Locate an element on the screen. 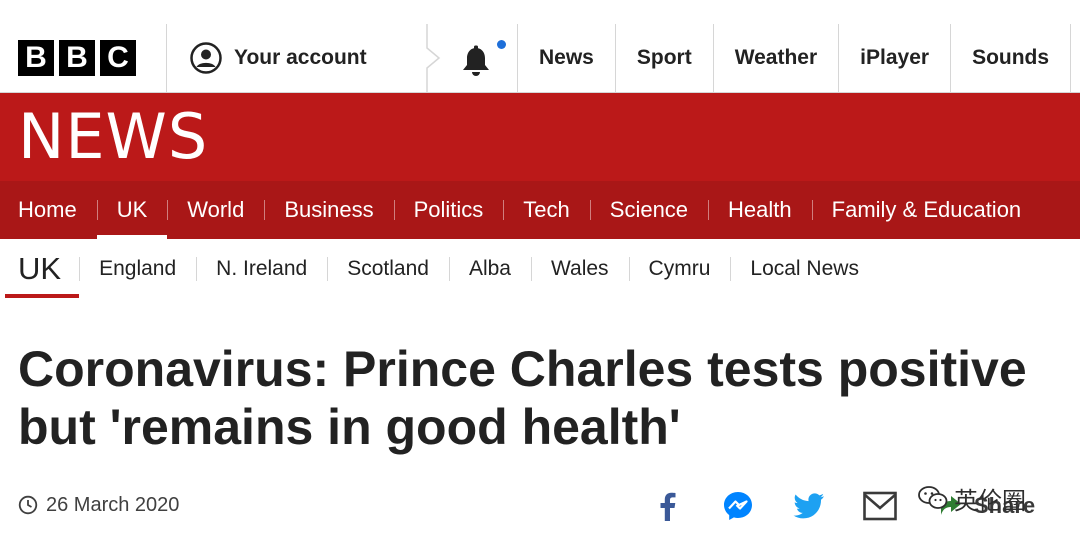  top-nav-sounds: Sounds is located at coordinates (1010, 58).